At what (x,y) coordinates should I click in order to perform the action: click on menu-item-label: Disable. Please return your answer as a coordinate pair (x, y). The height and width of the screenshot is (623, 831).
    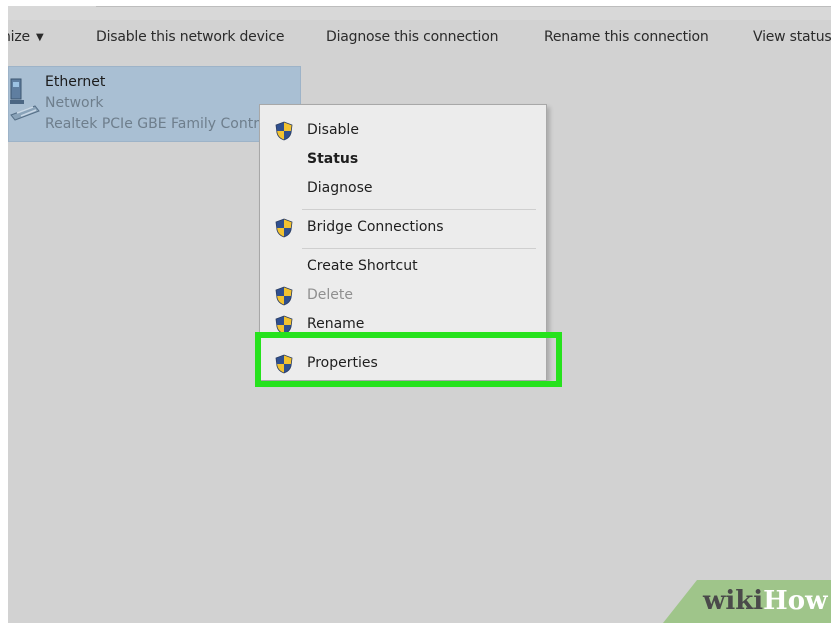
    Looking at the image, I should click on (333, 130).